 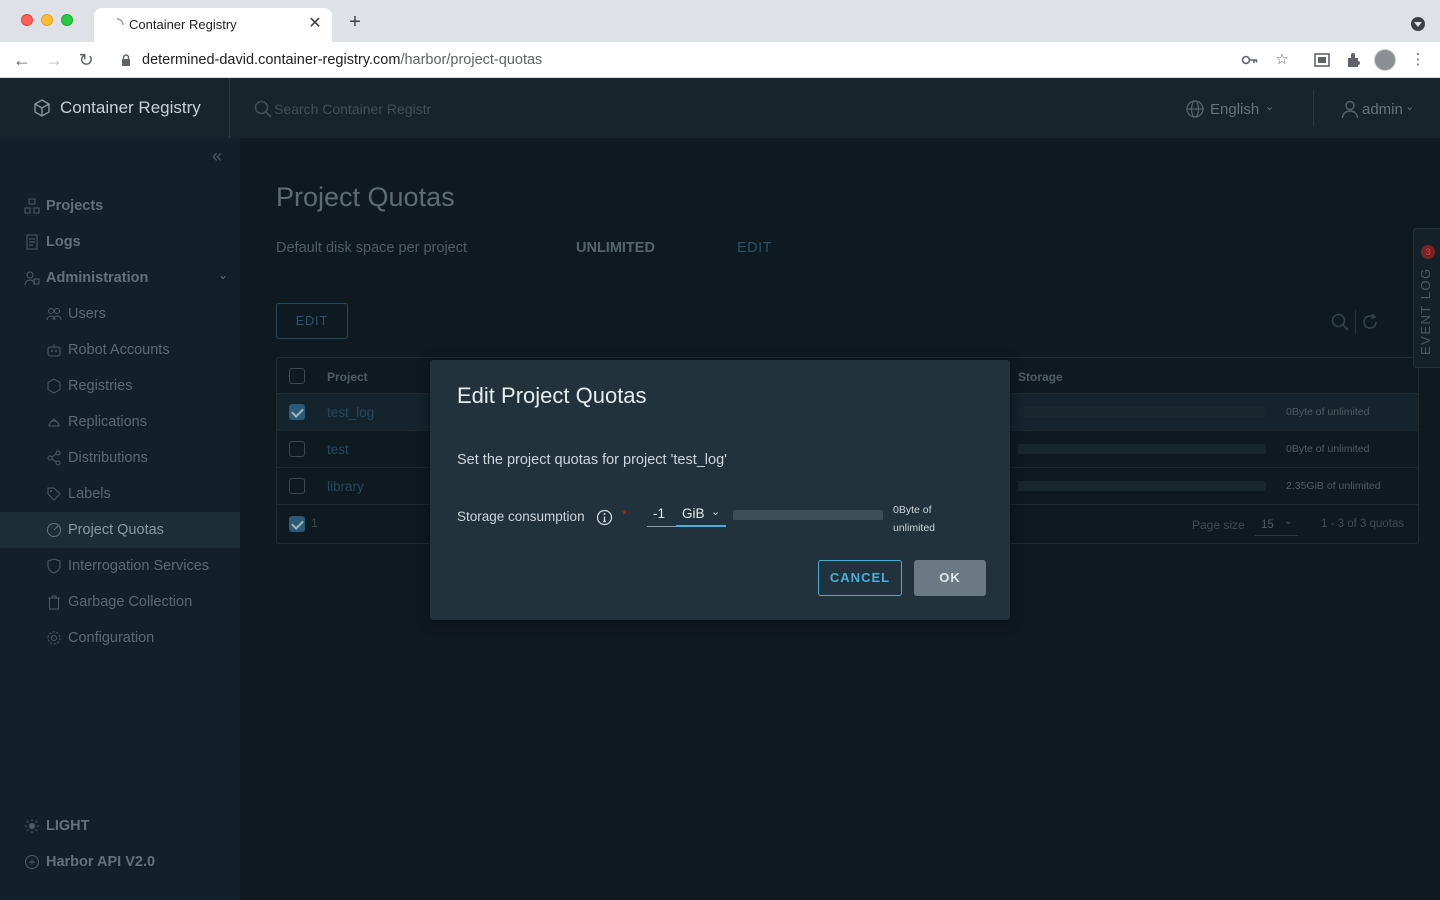 What do you see at coordinates (101, 862) in the screenshot?
I see `sidebar-item-label: Harbor API V2.0` at bounding box center [101, 862].